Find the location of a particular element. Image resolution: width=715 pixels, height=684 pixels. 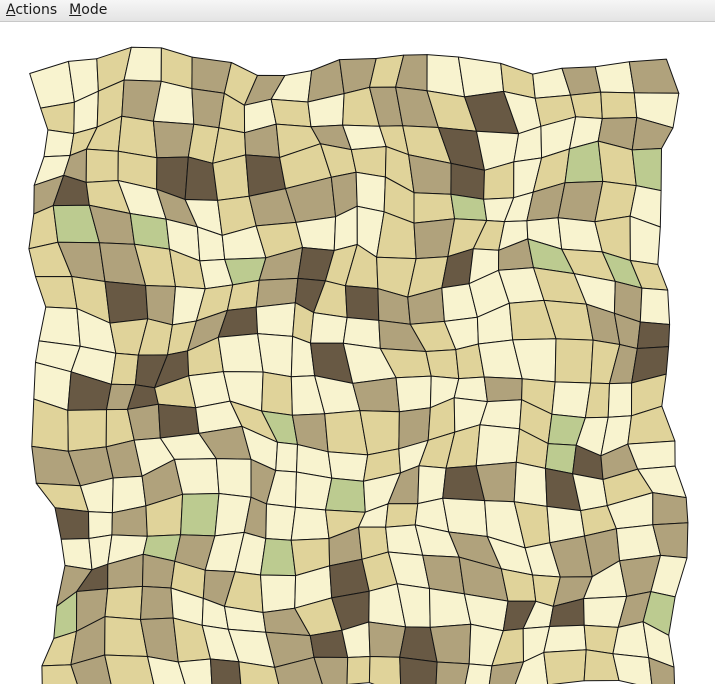

menu-bar: Actions Mode is located at coordinates (357, 11).